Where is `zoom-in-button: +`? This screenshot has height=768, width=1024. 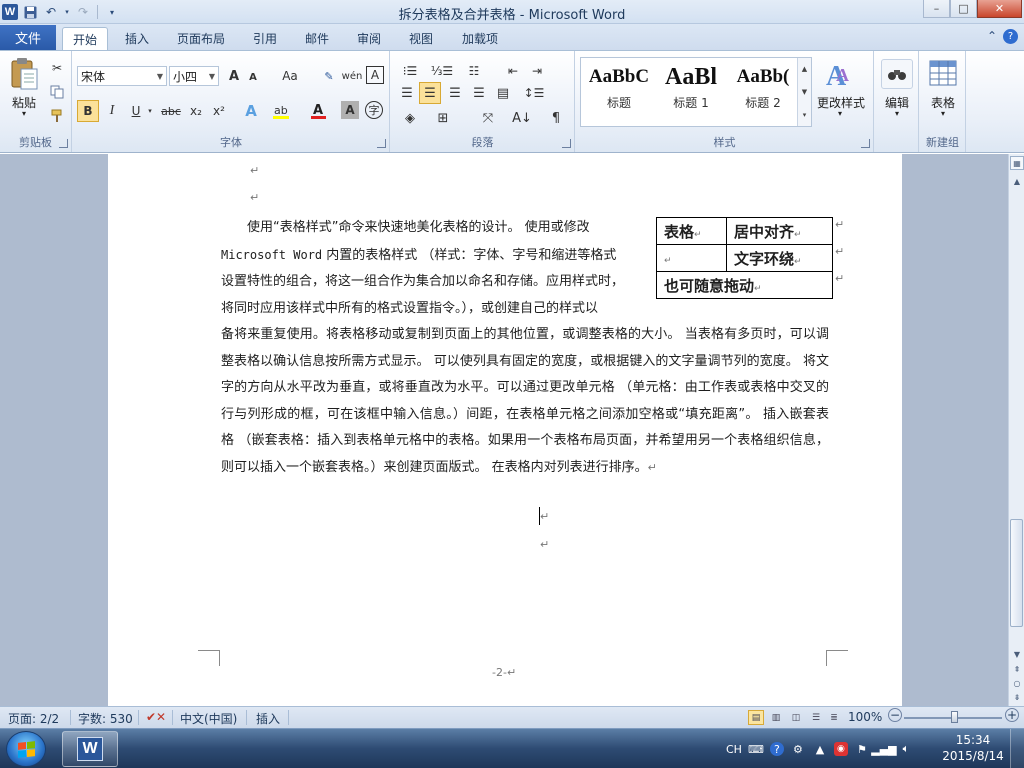 zoom-in-button: + is located at coordinates (1012, 715).